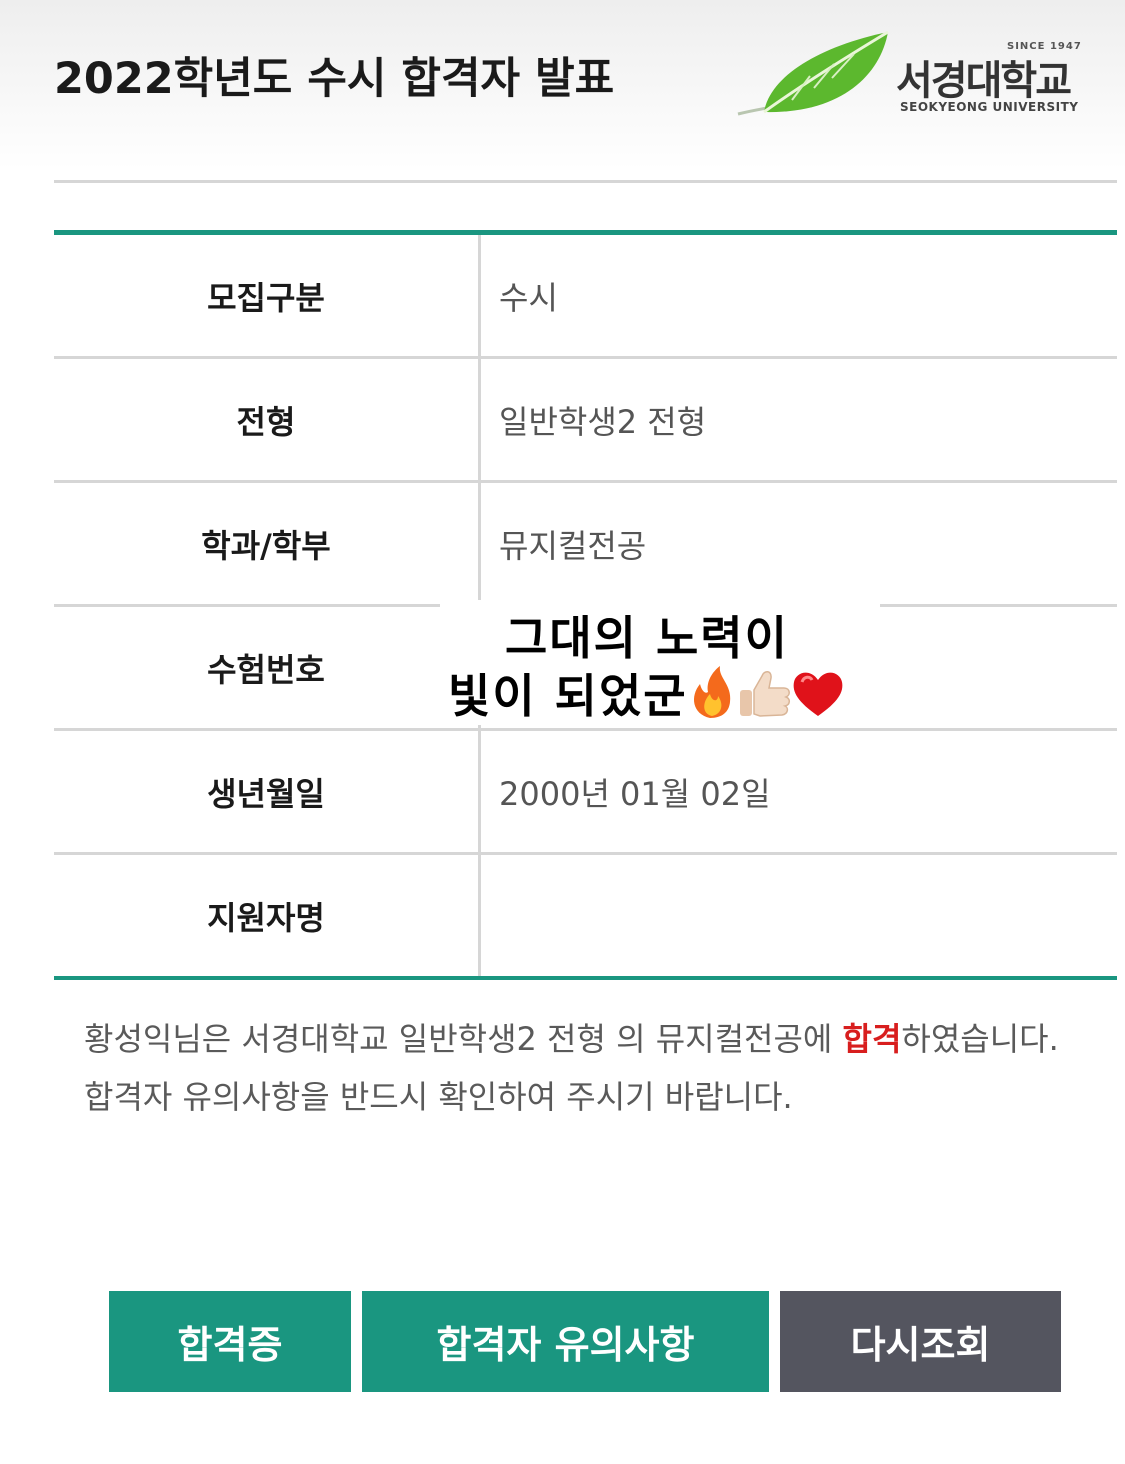  Describe the element at coordinates (267, 915) in the screenshot. I see `row-label: 지원자명` at that location.